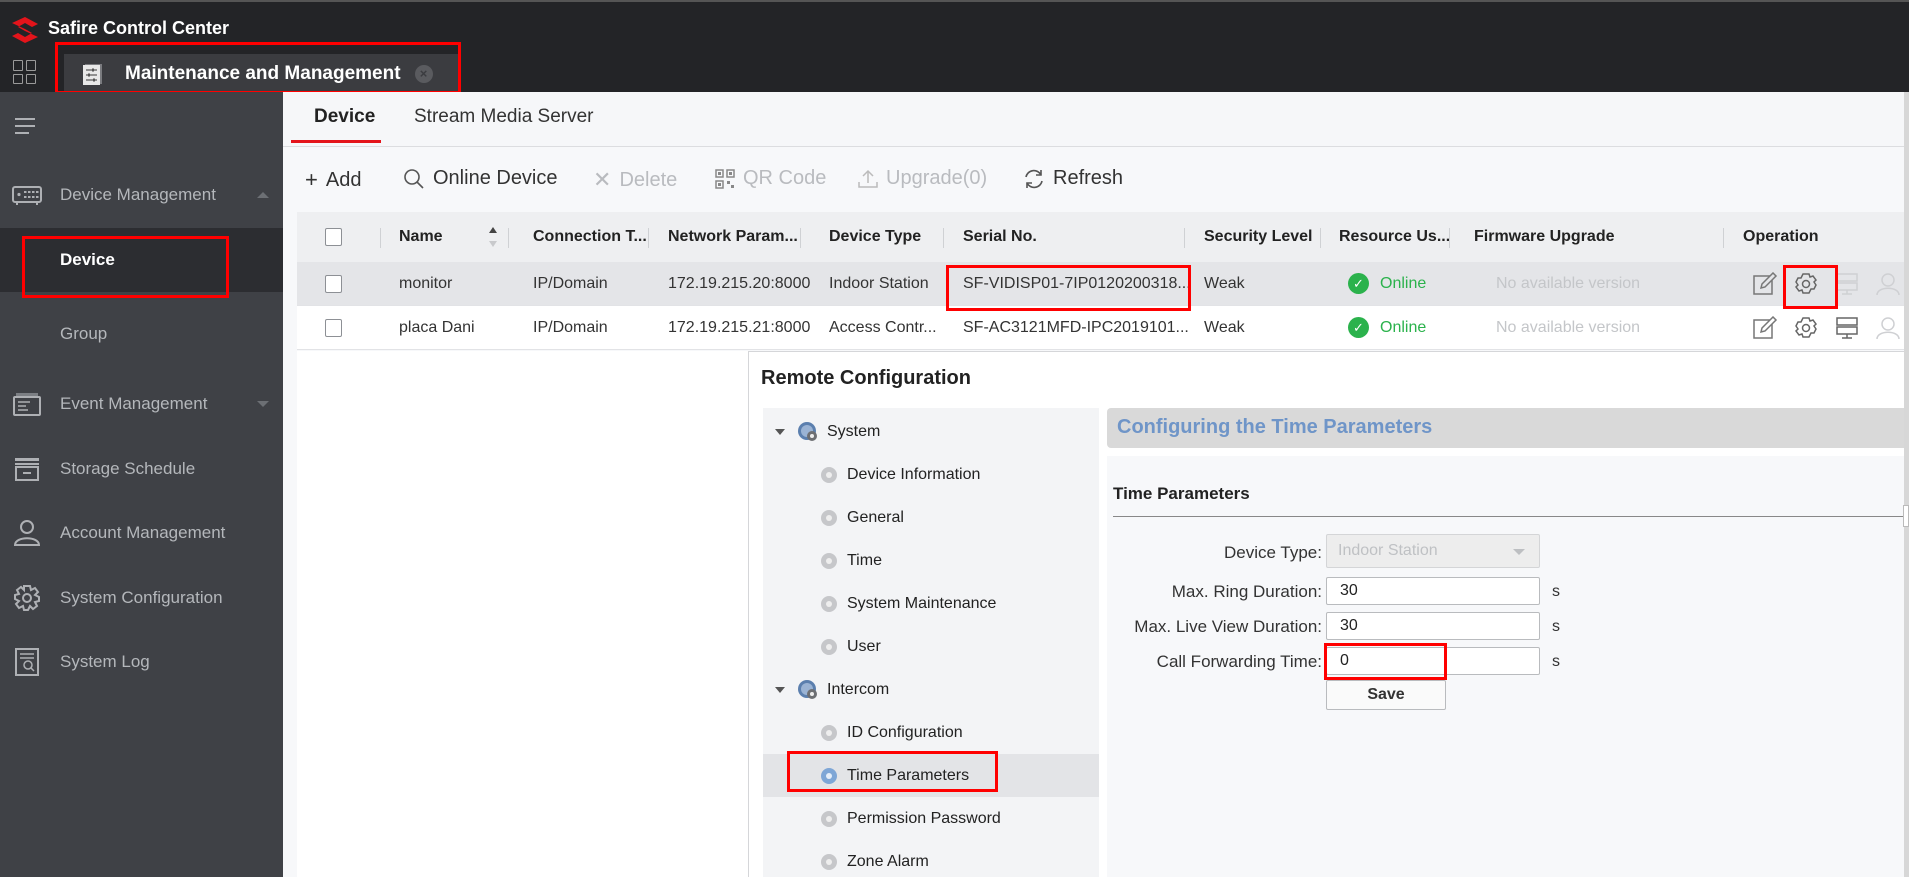 The width and height of the screenshot is (1909, 877). What do you see at coordinates (635, 180) in the screenshot?
I see `delete-button: ✕ Delete` at bounding box center [635, 180].